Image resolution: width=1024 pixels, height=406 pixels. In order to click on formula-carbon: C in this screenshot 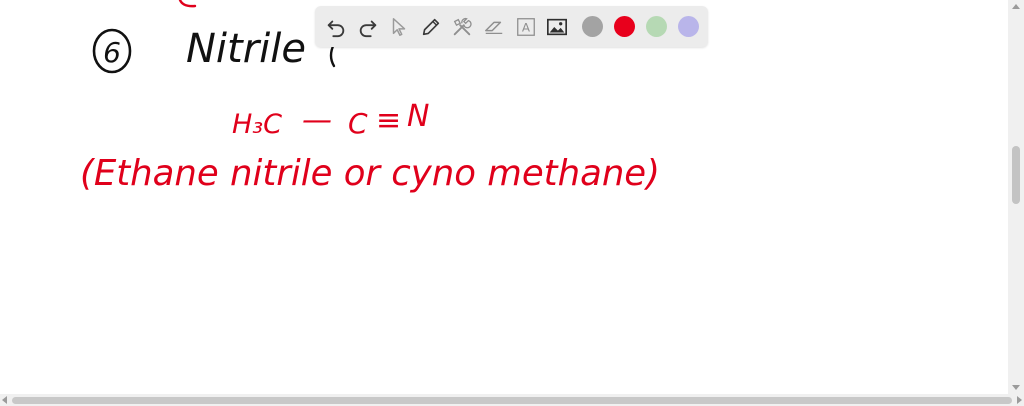, I will do `click(358, 123)`.